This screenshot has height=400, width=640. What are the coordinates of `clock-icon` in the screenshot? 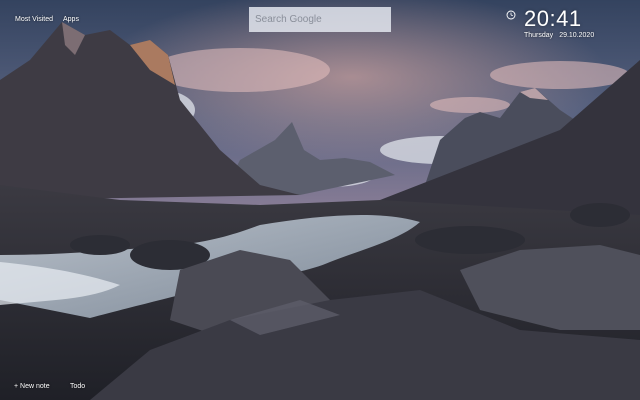 It's located at (511, 15).